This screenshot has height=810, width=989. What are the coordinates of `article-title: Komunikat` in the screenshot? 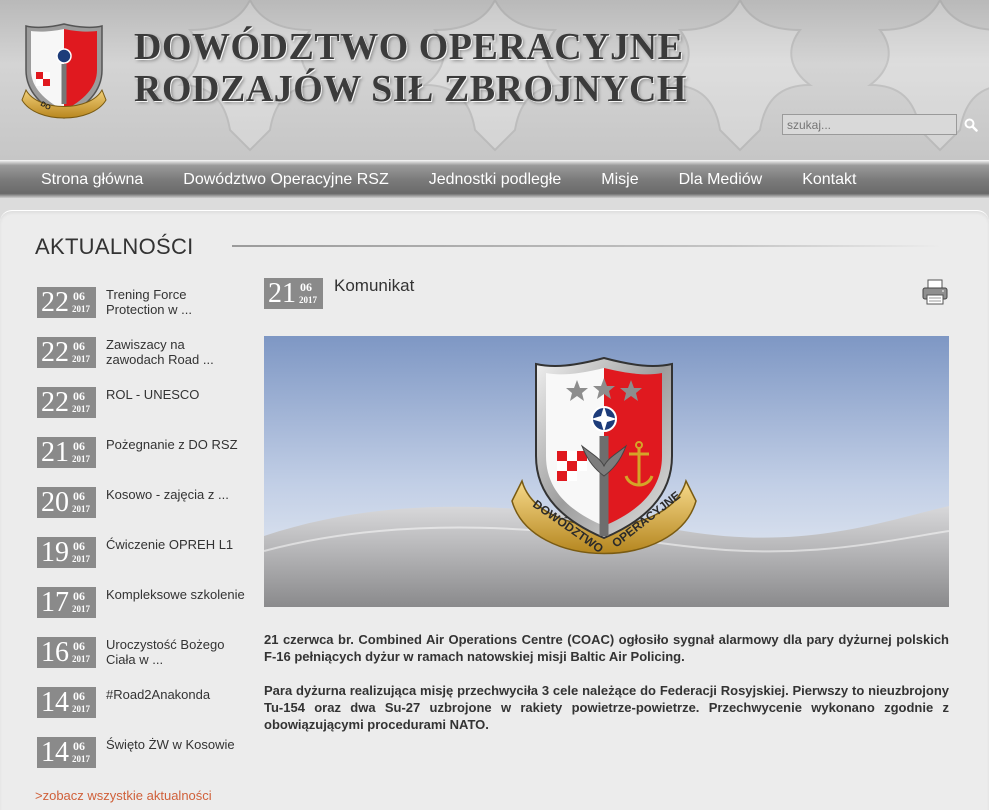 It's located at (374, 285).